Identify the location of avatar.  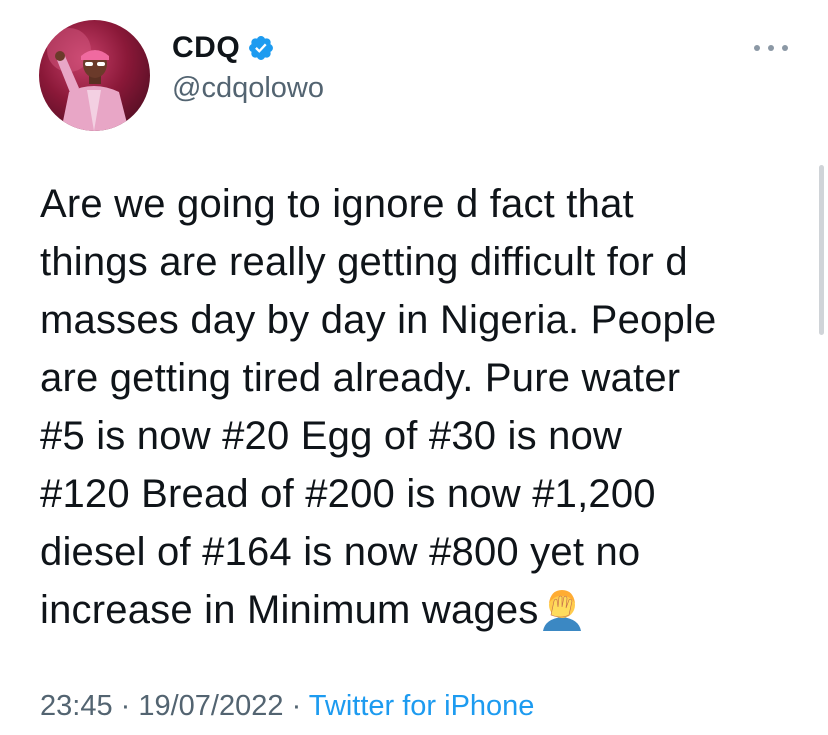
(94, 75).